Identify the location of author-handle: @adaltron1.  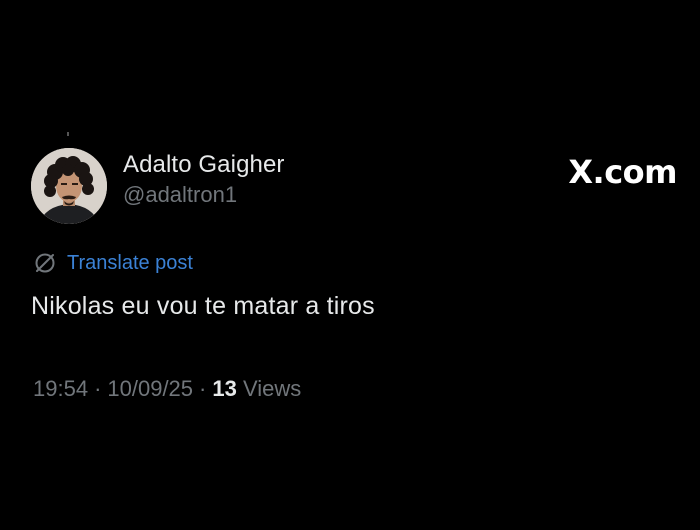
(204, 195).